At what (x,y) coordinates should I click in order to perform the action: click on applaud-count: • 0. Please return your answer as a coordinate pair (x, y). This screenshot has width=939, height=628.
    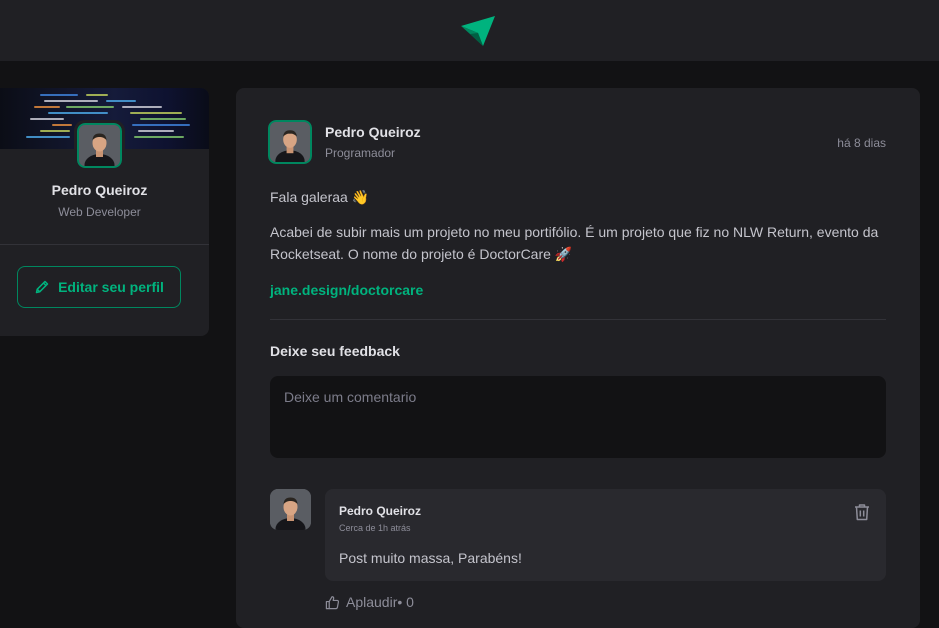
    Looking at the image, I should click on (405, 602).